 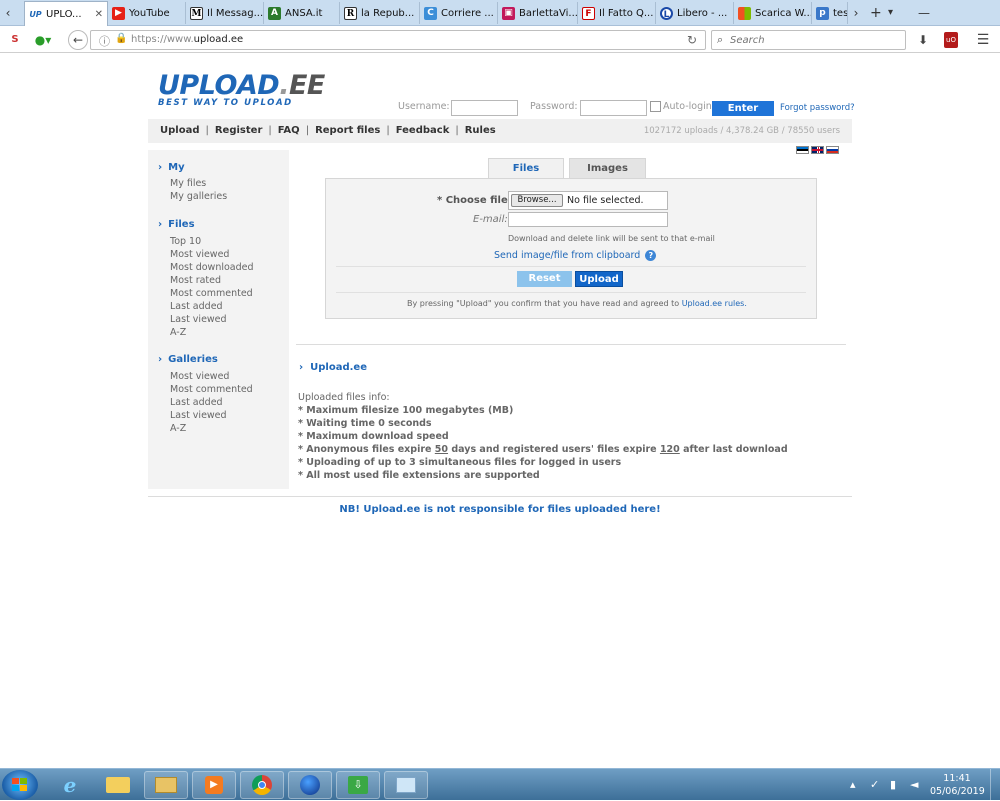 What do you see at coordinates (893, 784) in the screenshot?
I see `network-icon: ▮` at bounding box center [893, 784].